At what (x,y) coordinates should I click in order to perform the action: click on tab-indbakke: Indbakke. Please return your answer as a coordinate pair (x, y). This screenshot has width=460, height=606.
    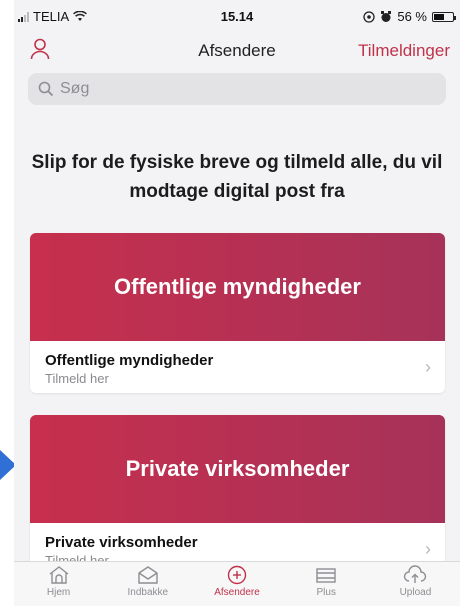
    Looking at the image, I should click on (147, 584).